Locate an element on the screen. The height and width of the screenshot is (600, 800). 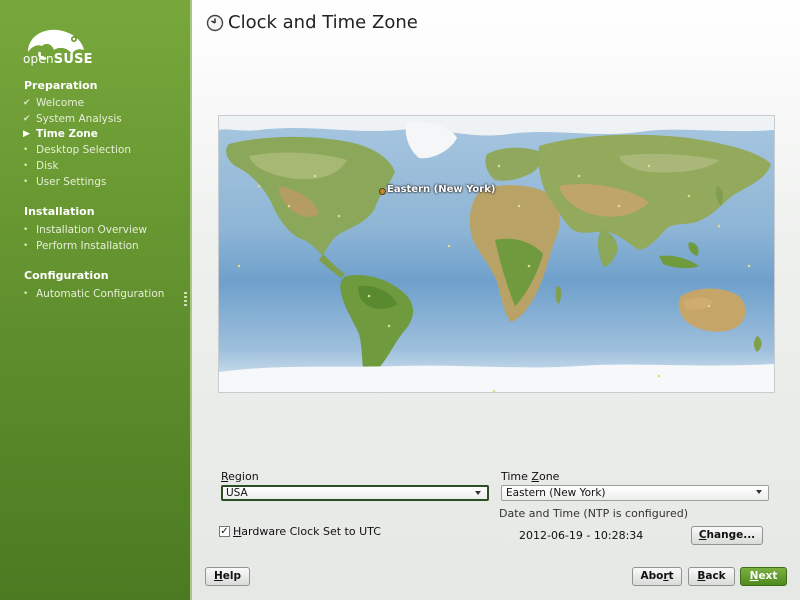
next-button: Next is located at coordinates (763, 576).